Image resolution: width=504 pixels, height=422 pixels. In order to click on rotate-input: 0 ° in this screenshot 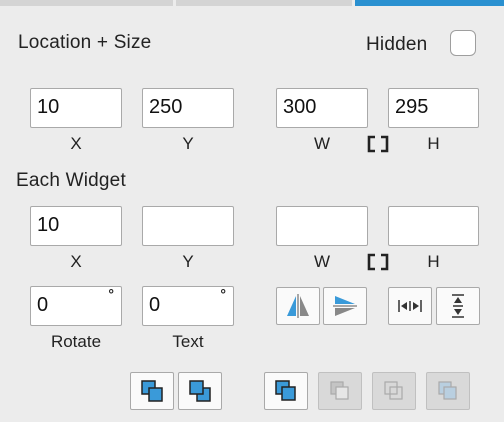, I will do `click(76, 306)`.